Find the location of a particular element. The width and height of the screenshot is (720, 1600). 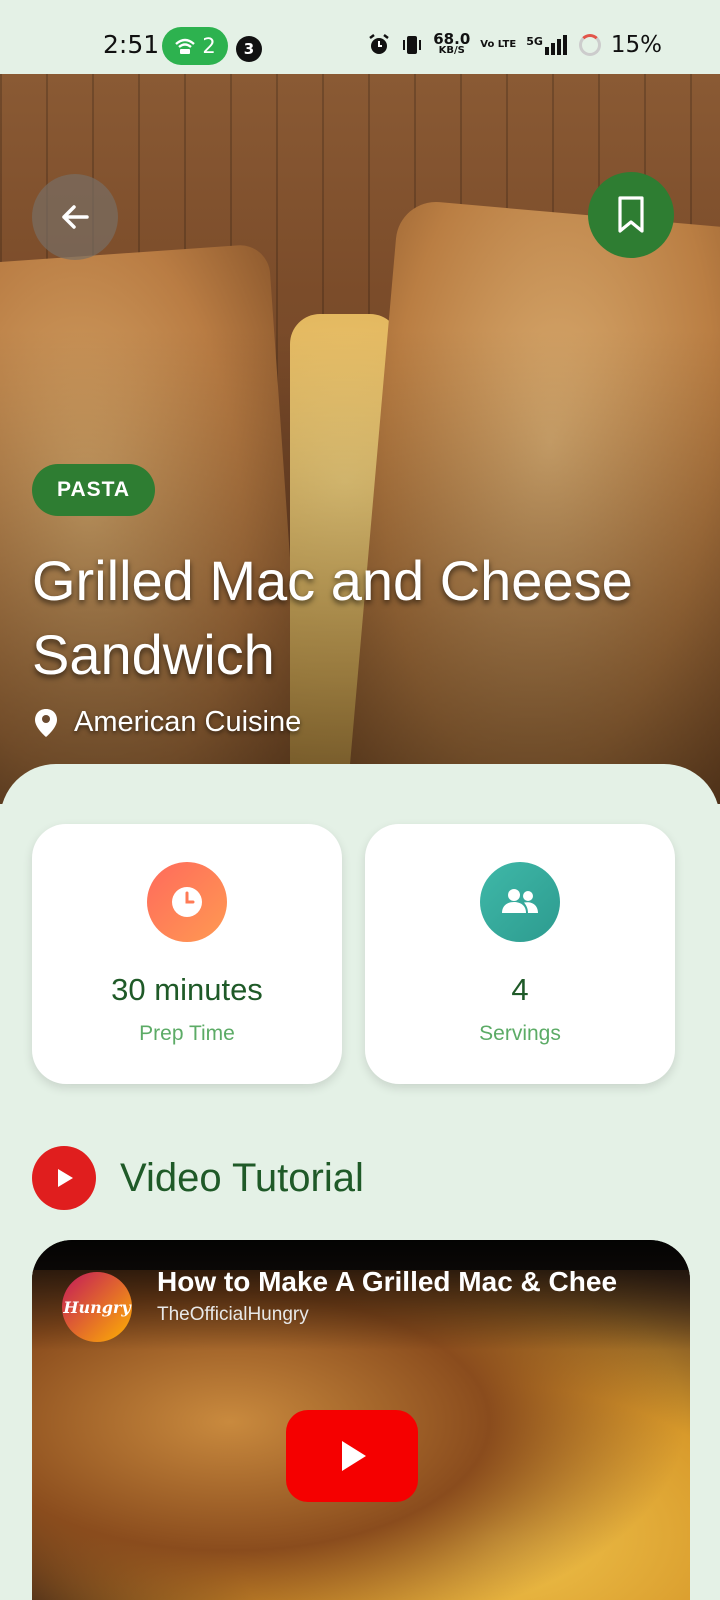

status-right: 68.0 KB/S Vo LTE 5G 15% is located at coordinates (514, 45).